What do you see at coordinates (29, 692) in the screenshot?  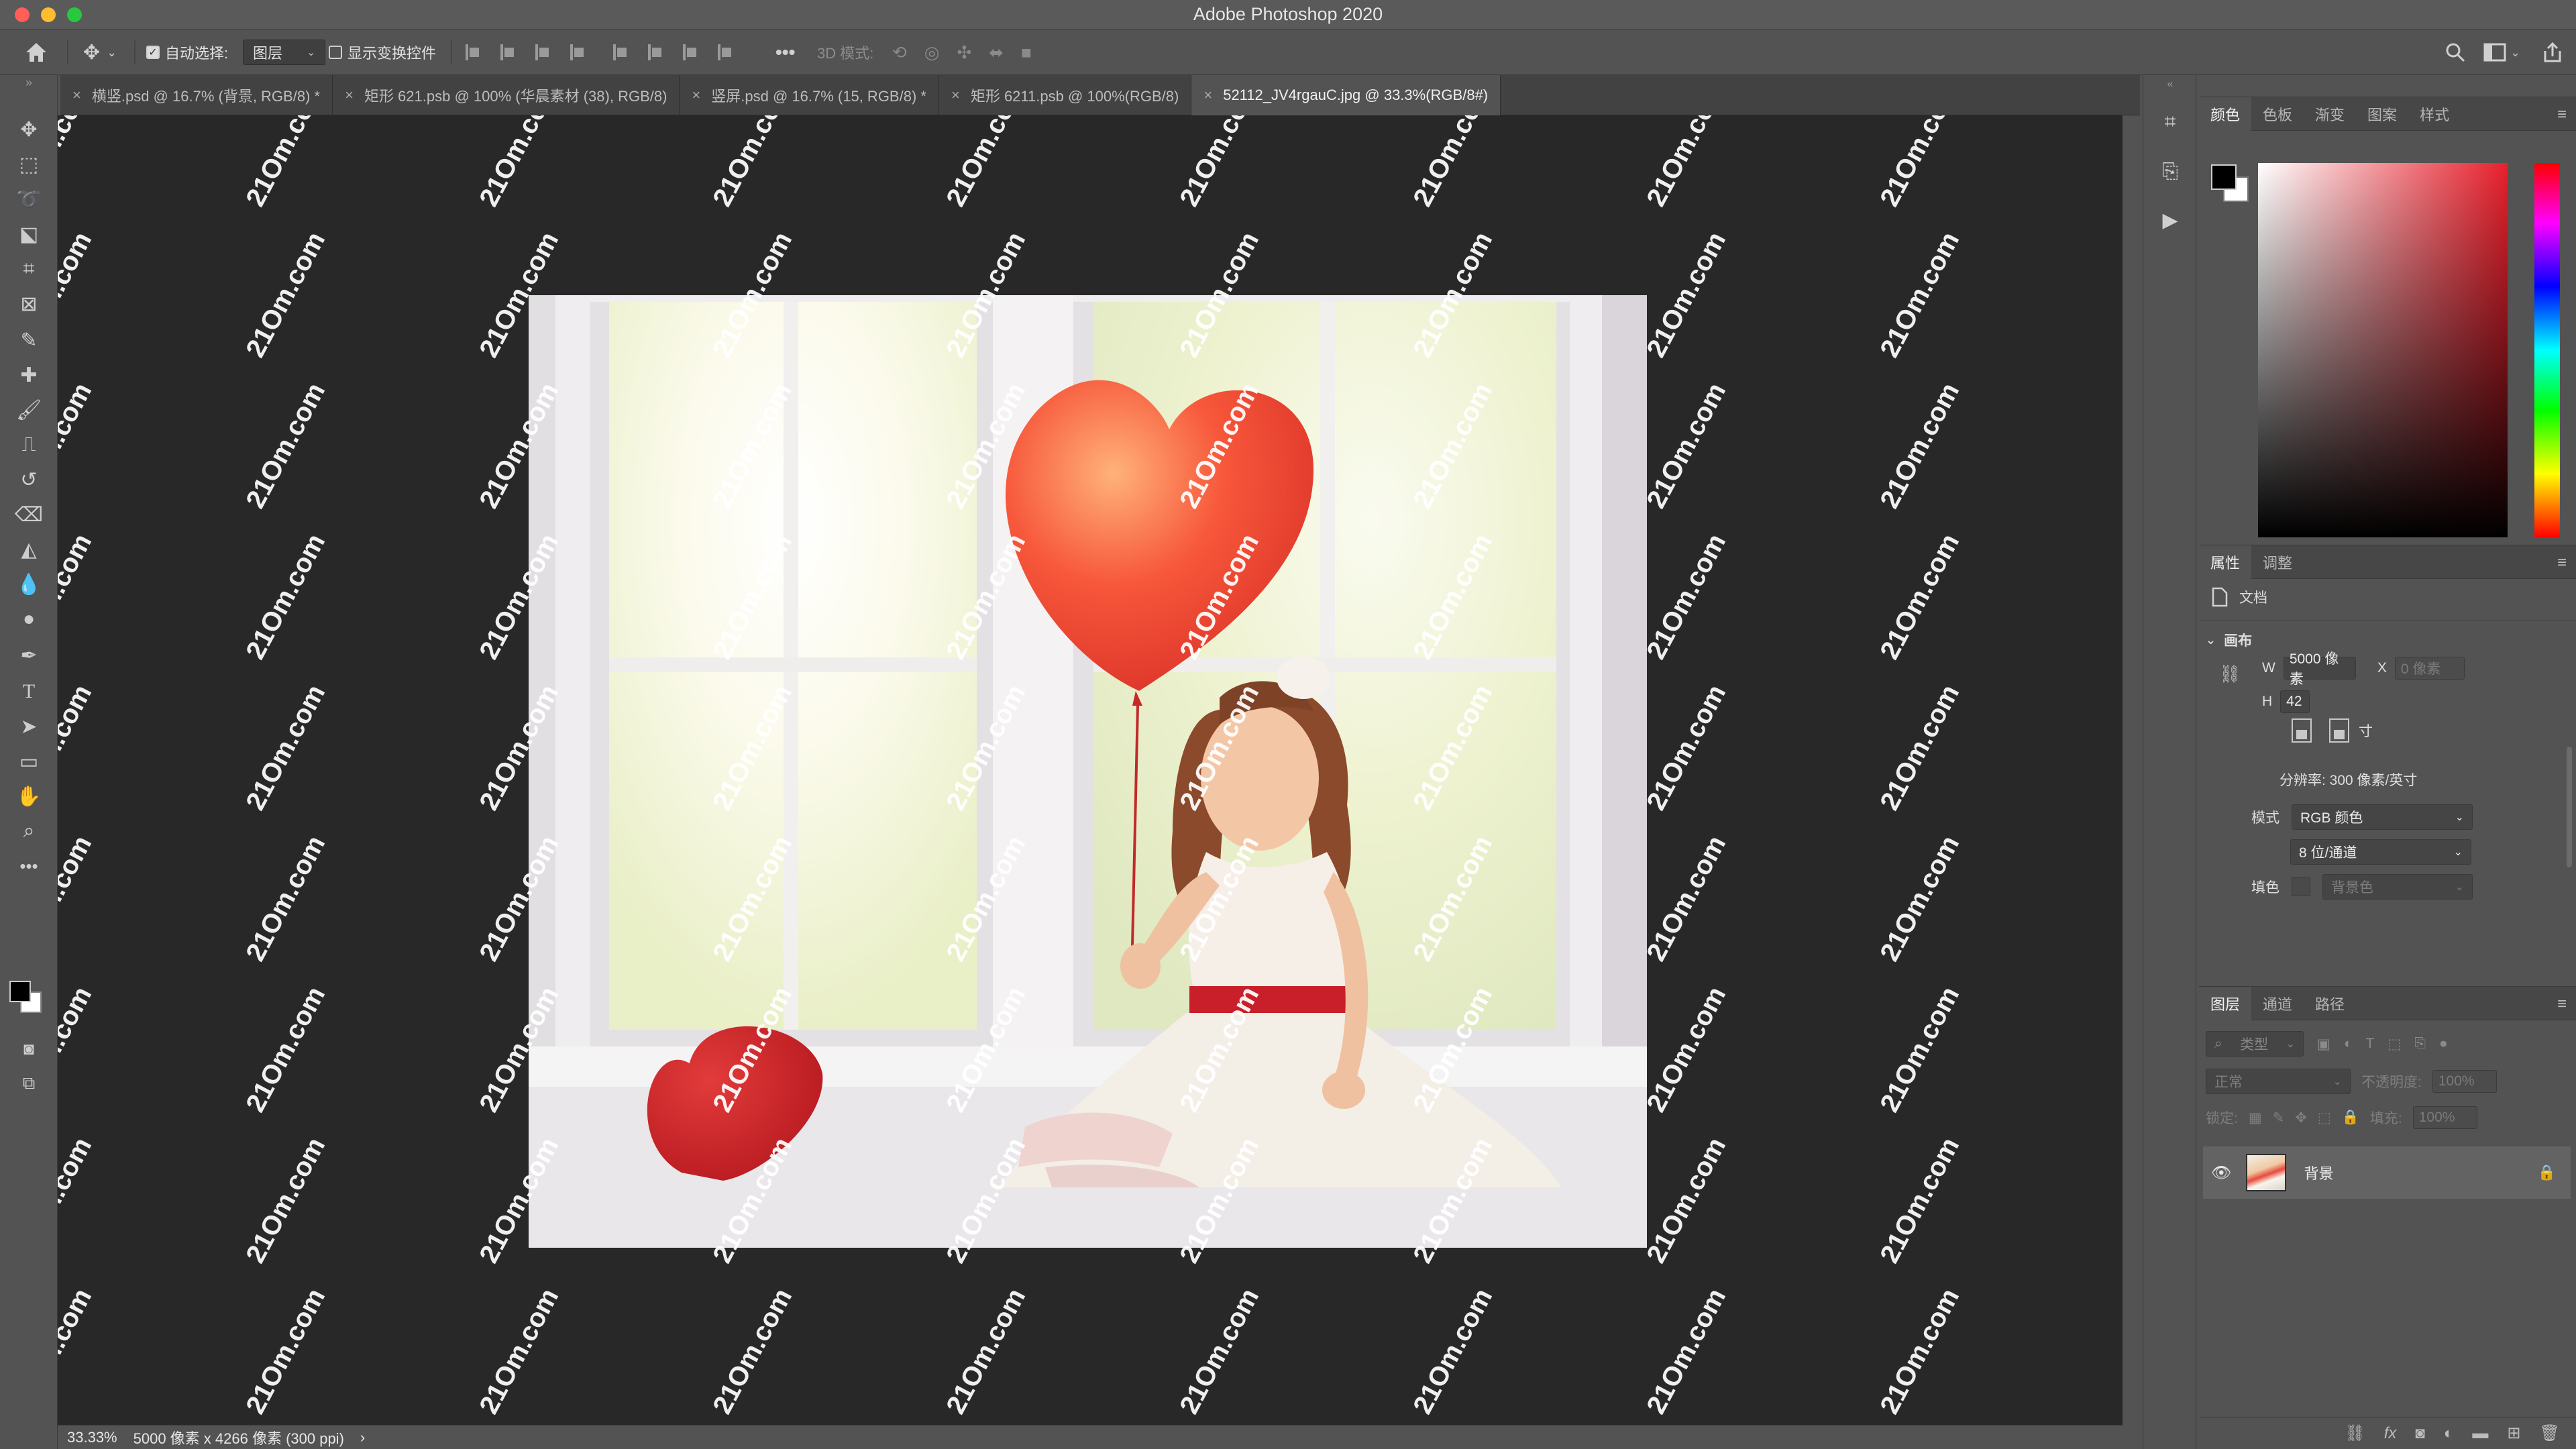 I see `type-tool-icon: T` at bounding box center [29, 692].